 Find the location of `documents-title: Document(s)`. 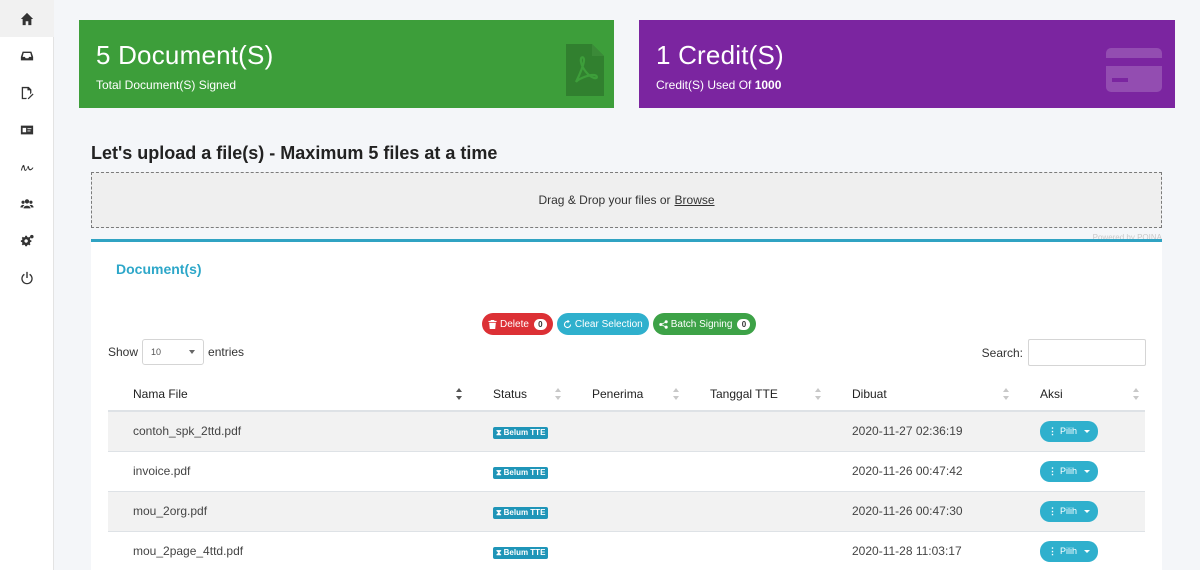

documents-title: Document(s) is located at coordinates (159, 269).